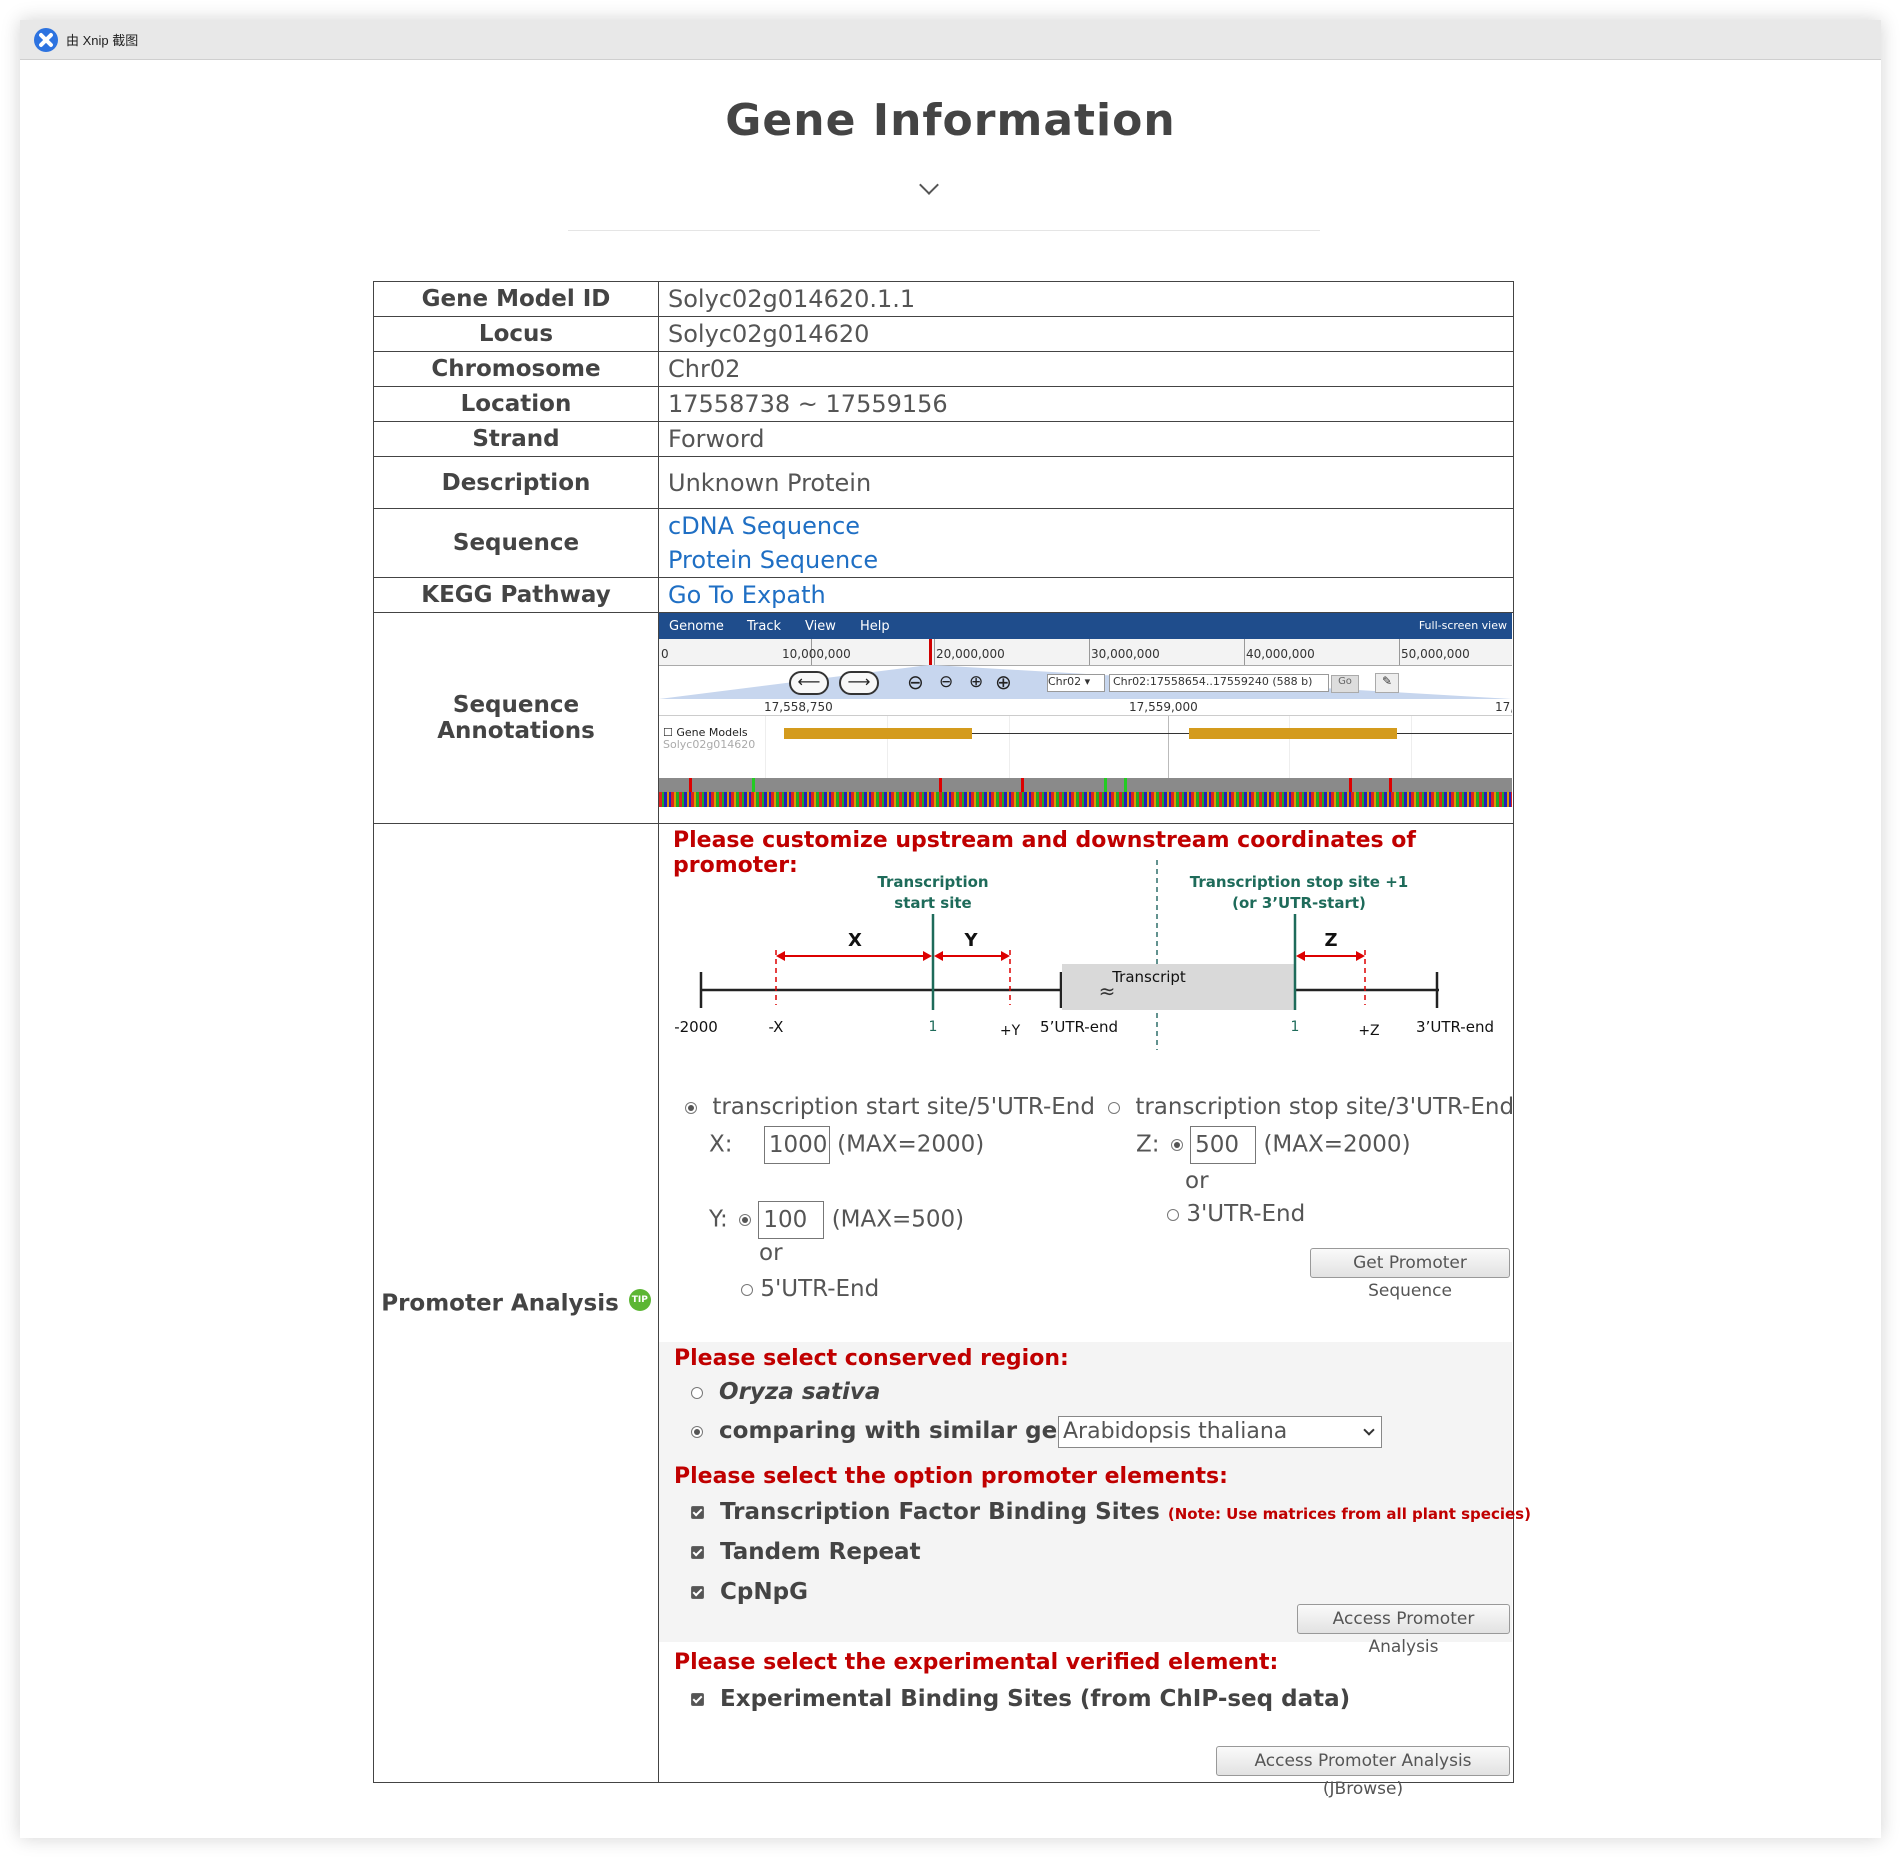 Image resolution: width=1901 pixels, height=1858 pixels. I want to click on highlight-icon: ✎, so click(1387, 683).